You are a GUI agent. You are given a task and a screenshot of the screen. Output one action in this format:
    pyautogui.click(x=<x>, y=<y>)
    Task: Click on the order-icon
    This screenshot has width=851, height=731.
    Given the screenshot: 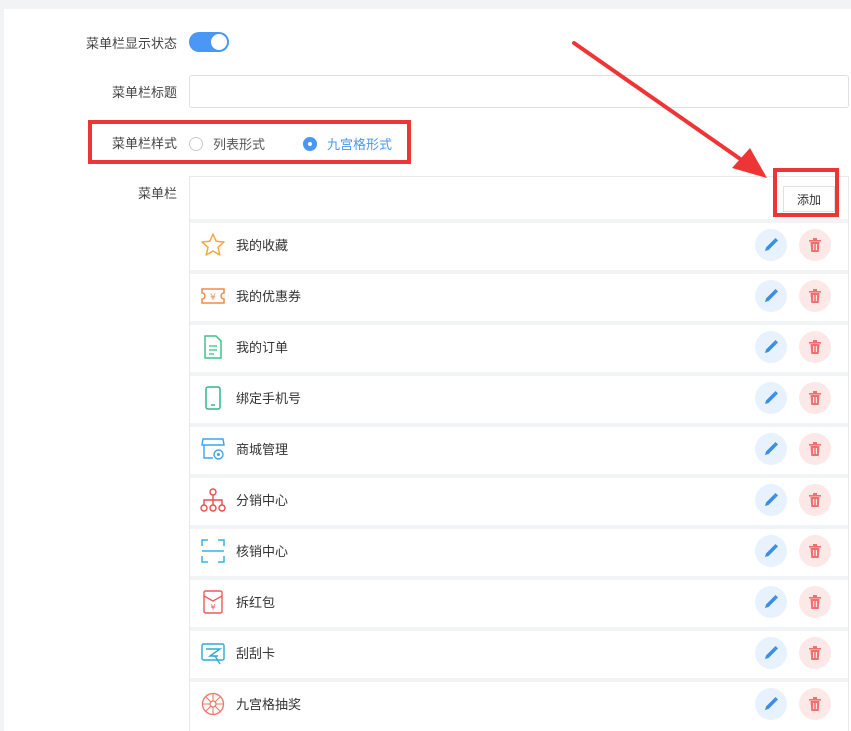 What is the action you would take?
    pyautogui.click(x=213, y=347)
    